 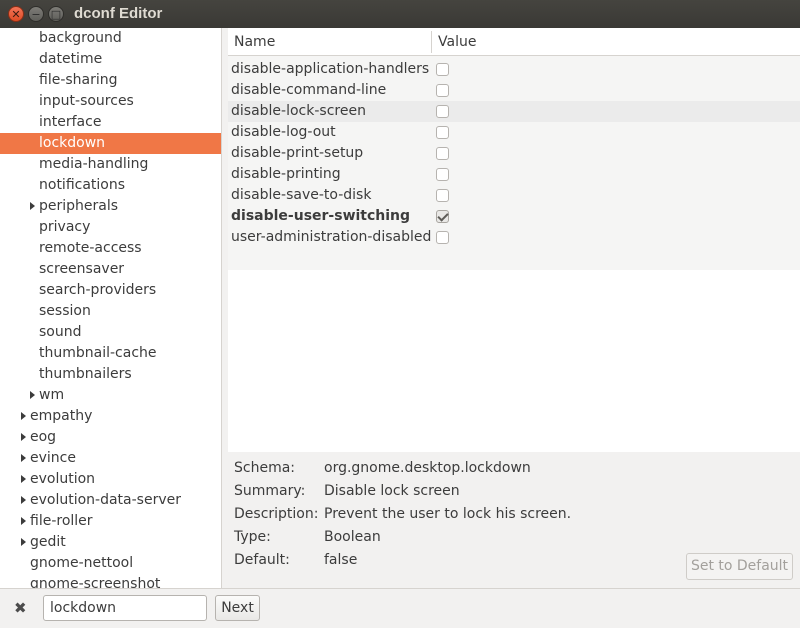 What do you see at coordinates (110, 521) in the screenshot?
I see `tree-item-file-roller: file-roller` at bounding box center [110, 521].